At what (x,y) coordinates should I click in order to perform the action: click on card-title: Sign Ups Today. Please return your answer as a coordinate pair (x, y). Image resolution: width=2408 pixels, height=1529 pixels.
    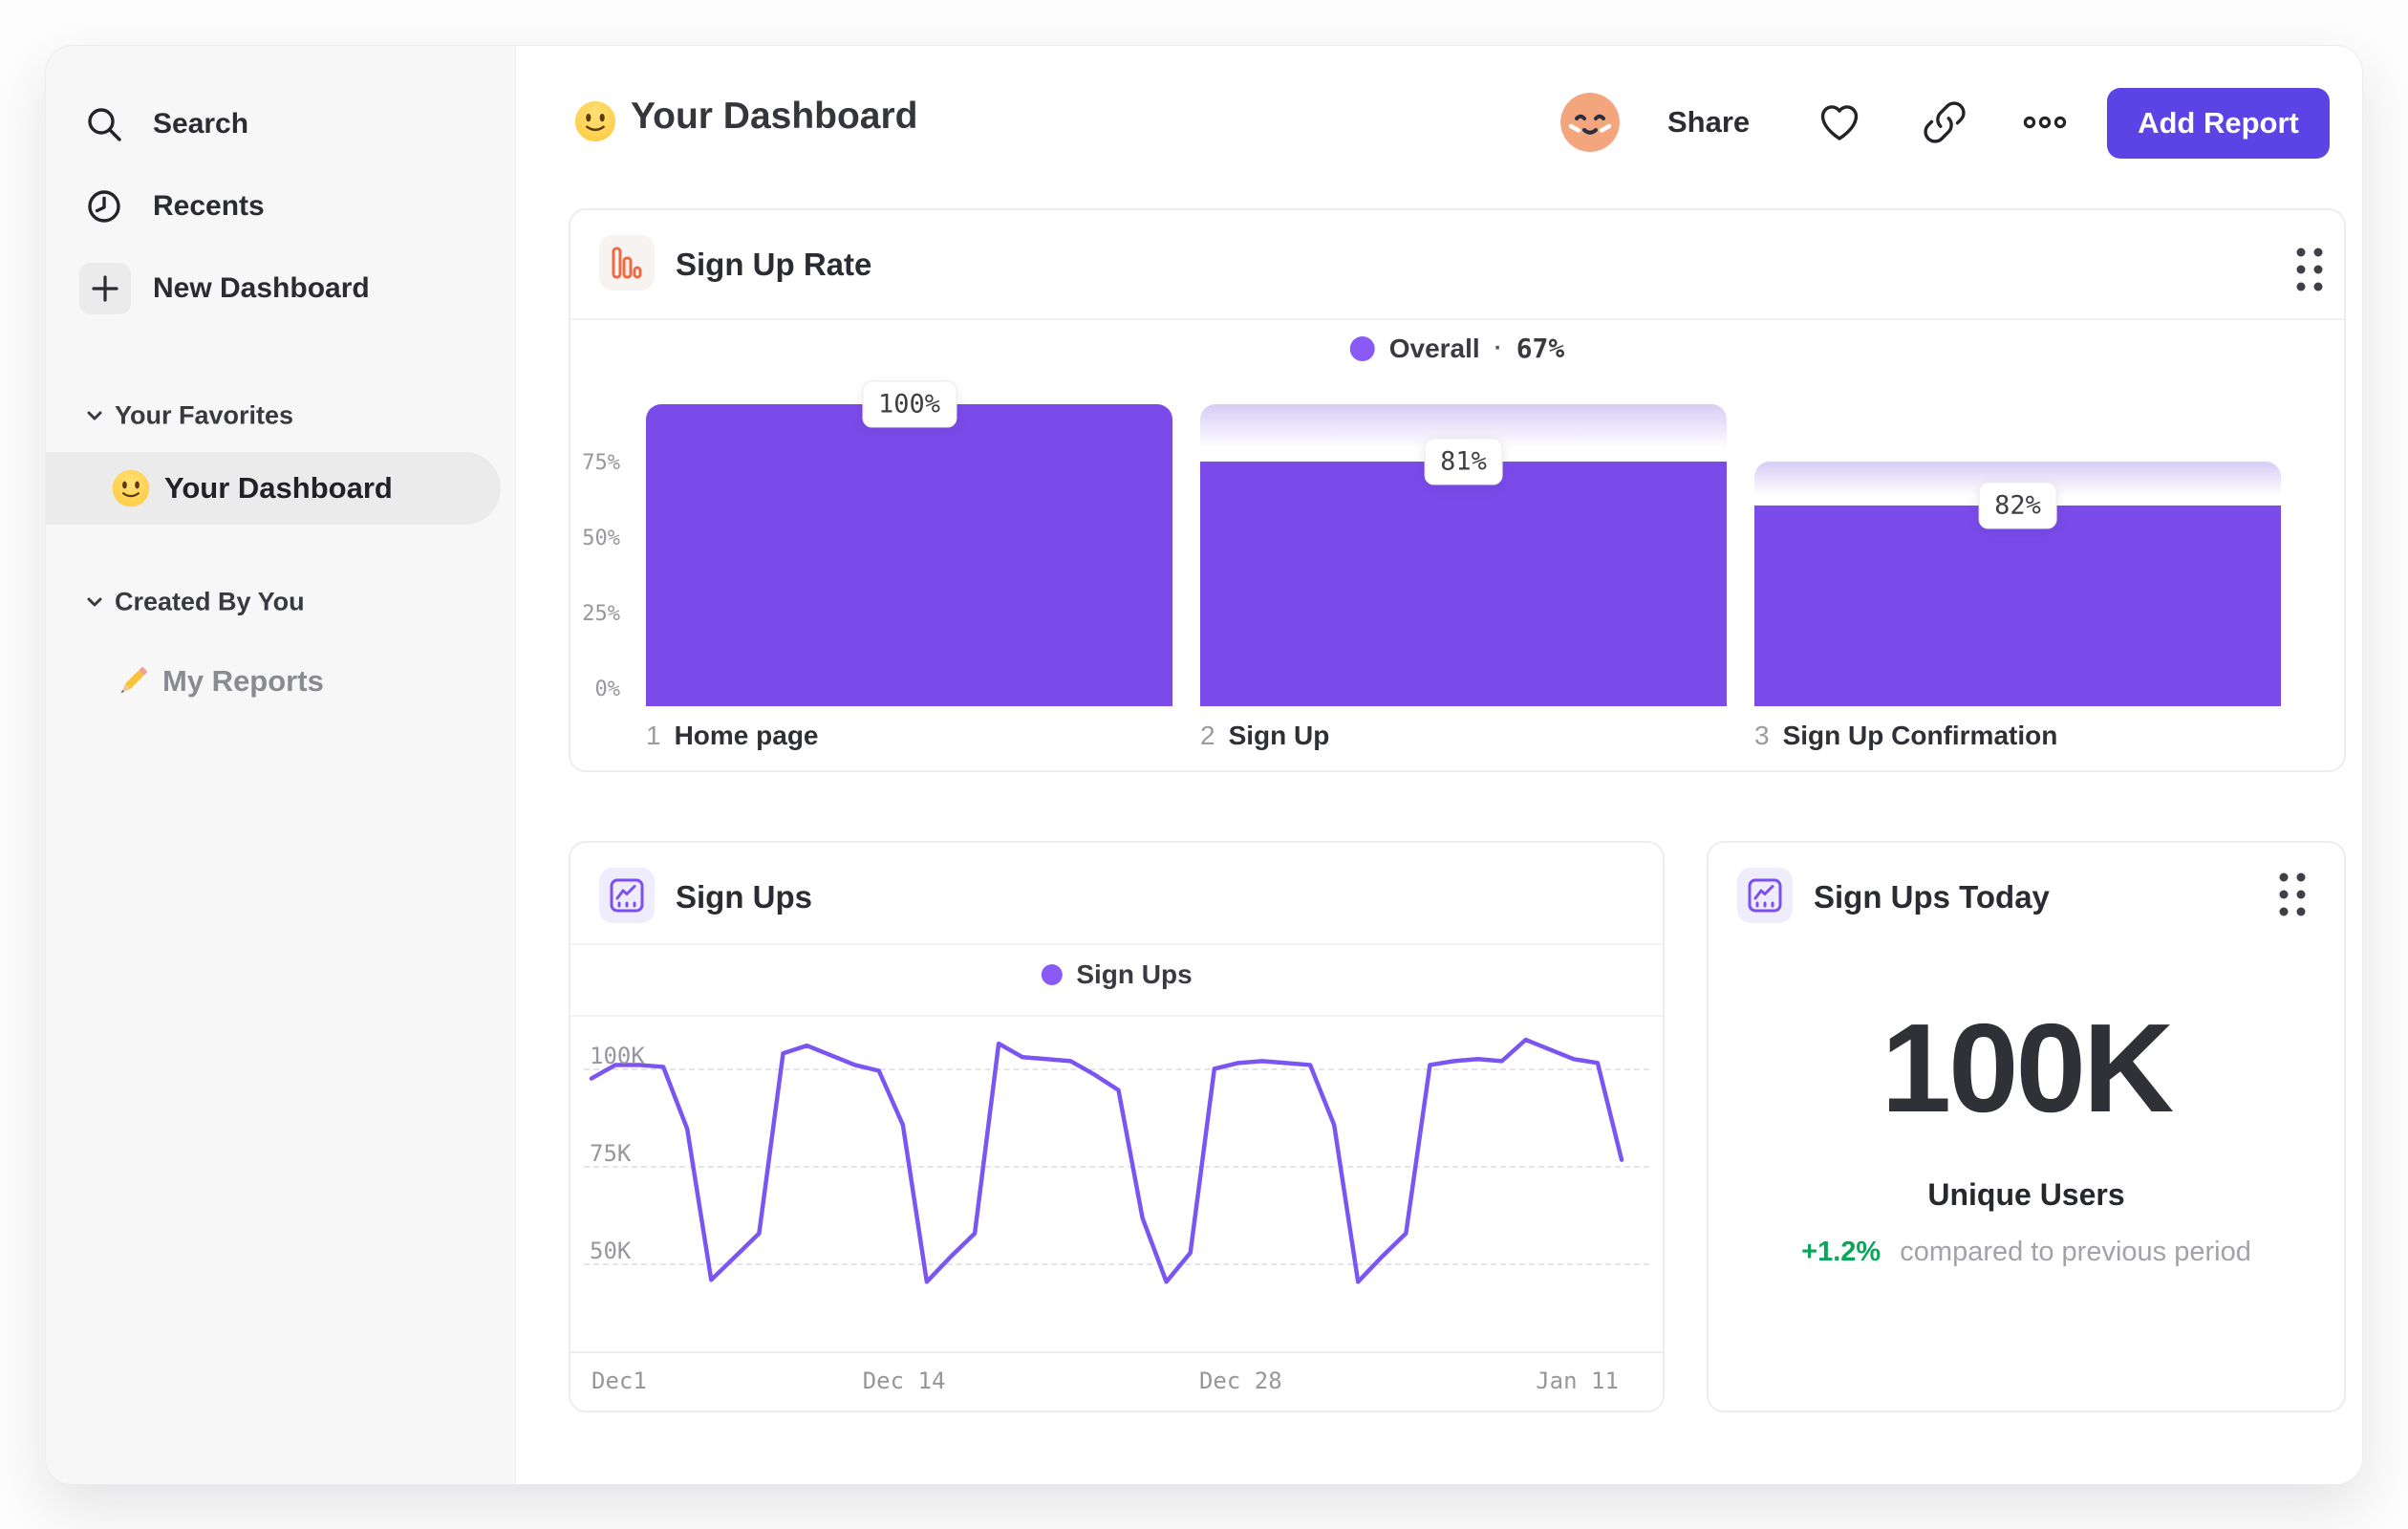
    Looking at the image, I should click on (1932, 897).